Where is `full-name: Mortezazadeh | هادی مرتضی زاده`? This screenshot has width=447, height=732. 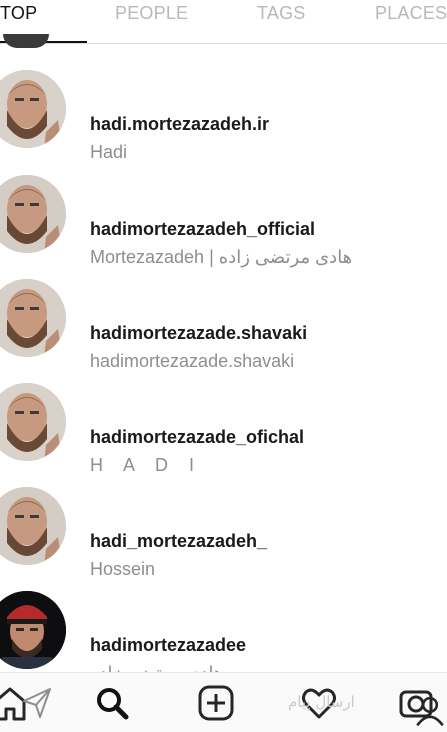 full-name: Mortezazadeh | هادی مرتضی زاده is located at coordinates (221, 257).